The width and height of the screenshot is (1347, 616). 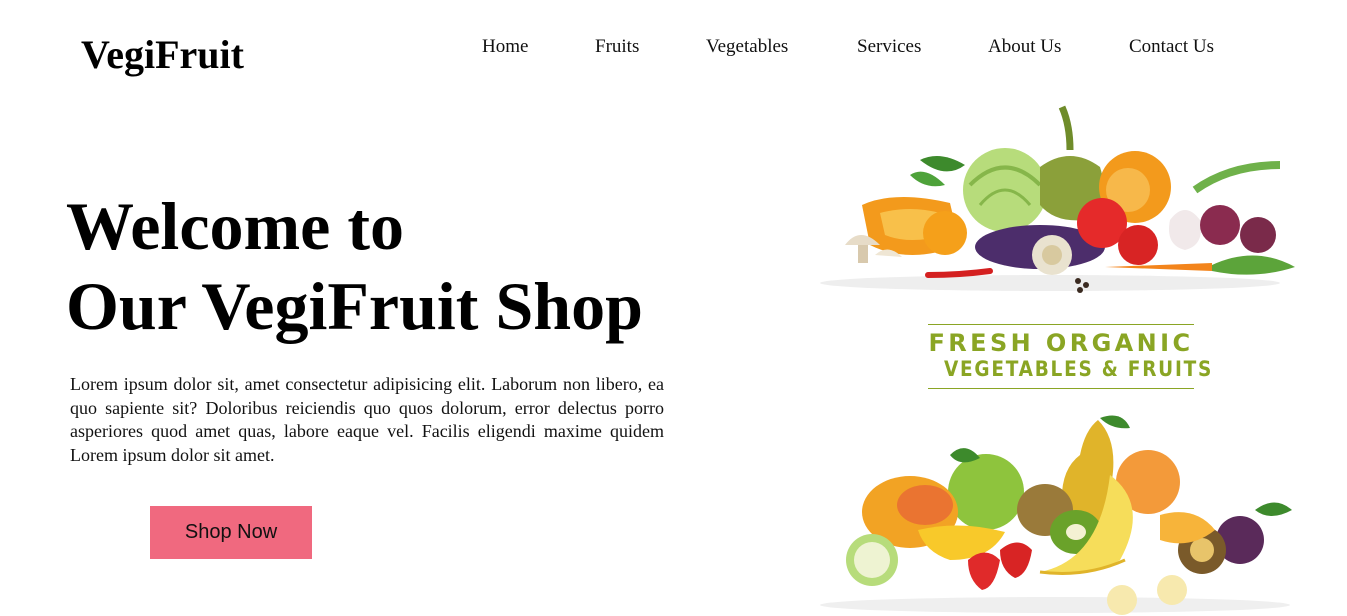 I want to click on nav-item-home: Home, so click(x=505, y=47).